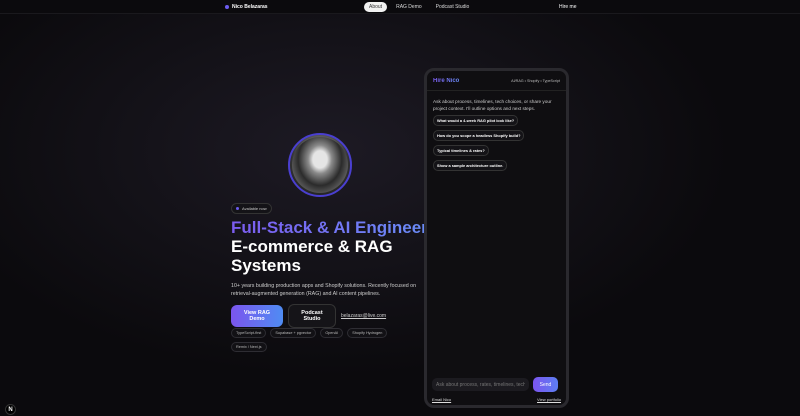 The image size is (800, 416). Describe the element at coordinates (476, 120) in the screenshot. I see `suggestion-button: What would a 4-week RAG pilot look like?` at that location.